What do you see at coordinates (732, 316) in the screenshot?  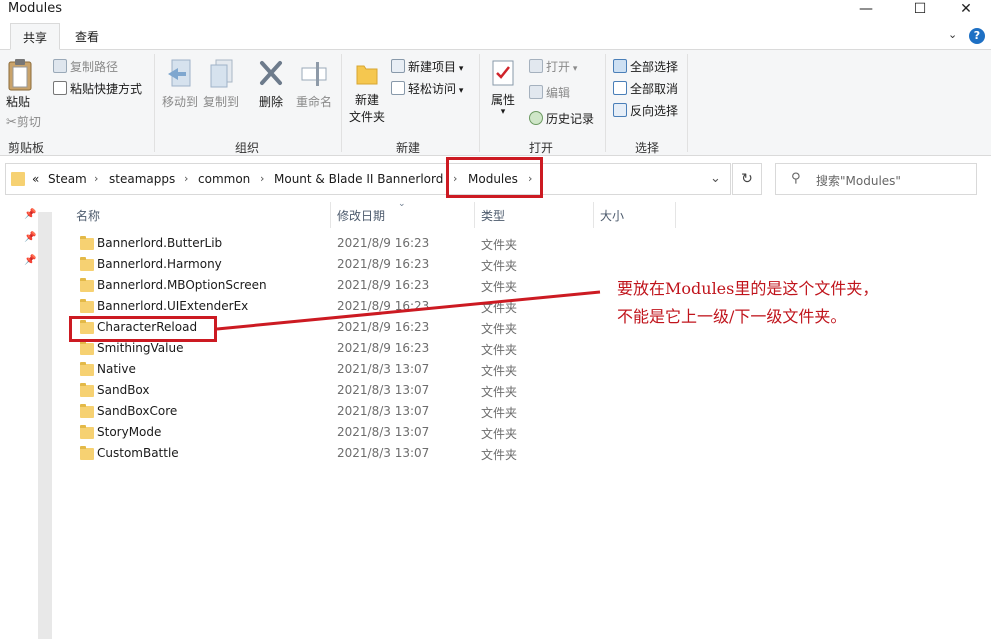 I see `annotation-note-line-2: 不能是它上一级/下一级文件夹。` at bounding box center [732, 316].